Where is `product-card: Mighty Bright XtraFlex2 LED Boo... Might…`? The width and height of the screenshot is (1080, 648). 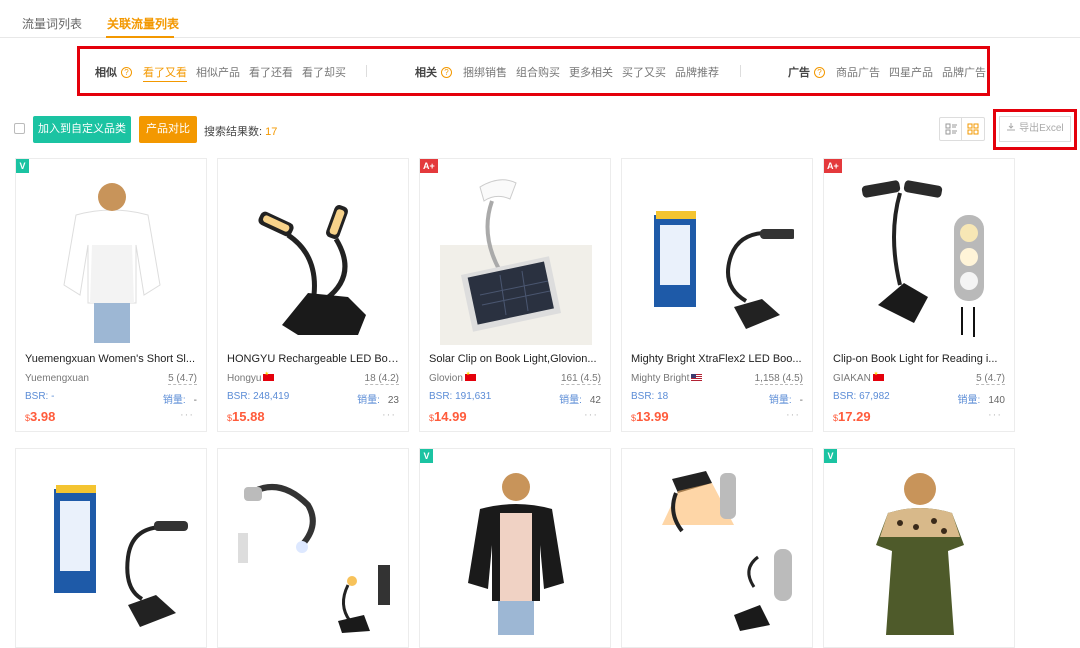
product-card: Mighty Bright XtraFlex2 LED Boo... Might… is located at coordinates (717, 295).